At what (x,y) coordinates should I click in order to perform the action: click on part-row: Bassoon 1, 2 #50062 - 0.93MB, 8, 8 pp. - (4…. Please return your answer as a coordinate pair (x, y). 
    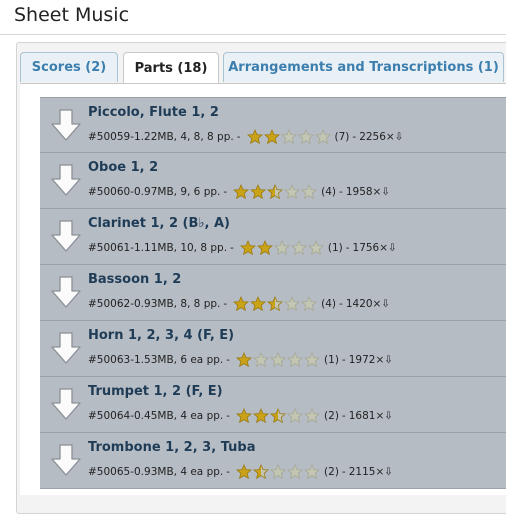
    Looking at the image, I should click on (273, 293).